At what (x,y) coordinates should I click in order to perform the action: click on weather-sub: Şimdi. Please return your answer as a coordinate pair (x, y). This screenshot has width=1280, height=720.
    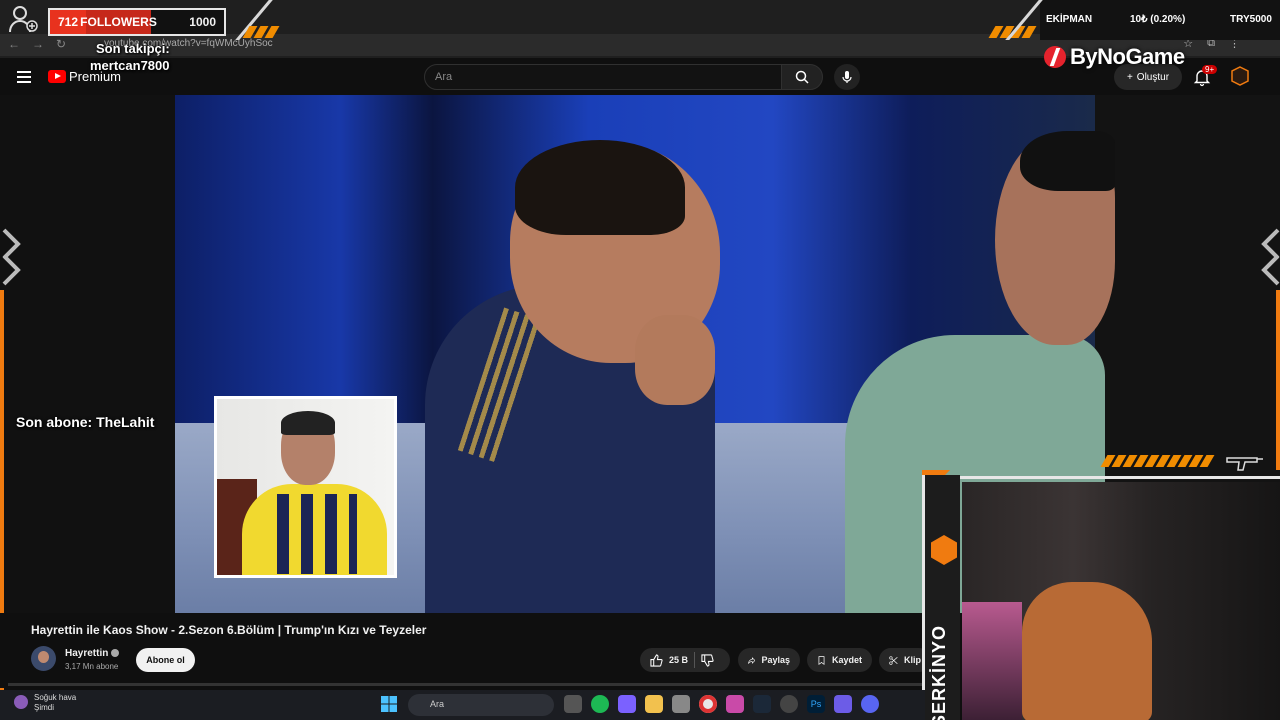
    Looking at the image, I should click on (44, 707).